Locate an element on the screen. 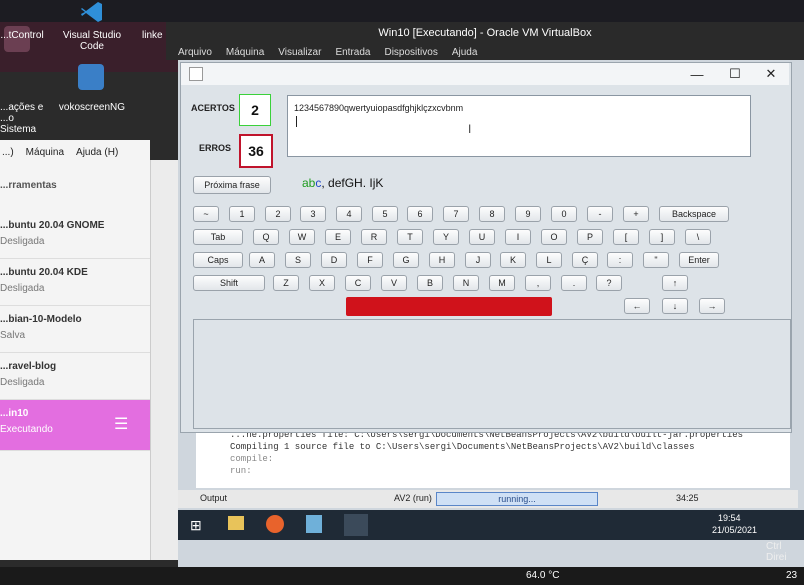 Image resolution: width=804 pixels, height=585 pixels. menu-entrada: Entrada is located at coordinates (352, 52).